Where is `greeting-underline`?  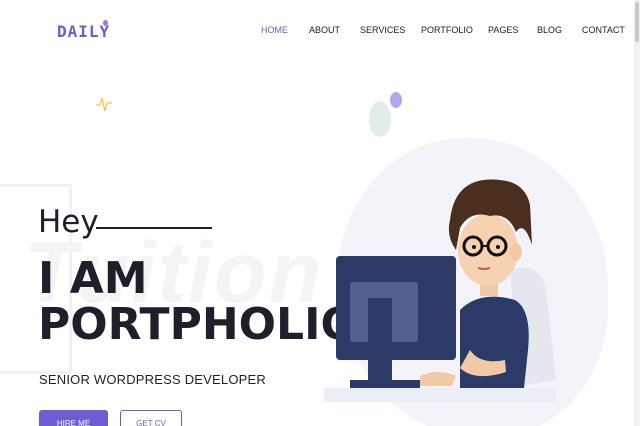 greeting-underline is located at coordinates (154, 228).